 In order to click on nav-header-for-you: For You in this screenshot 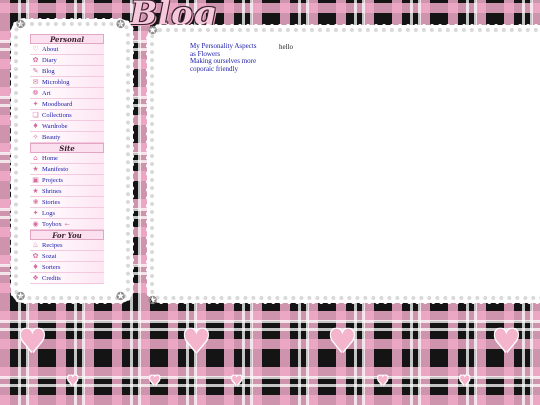, I will do `click(67, 235)`.